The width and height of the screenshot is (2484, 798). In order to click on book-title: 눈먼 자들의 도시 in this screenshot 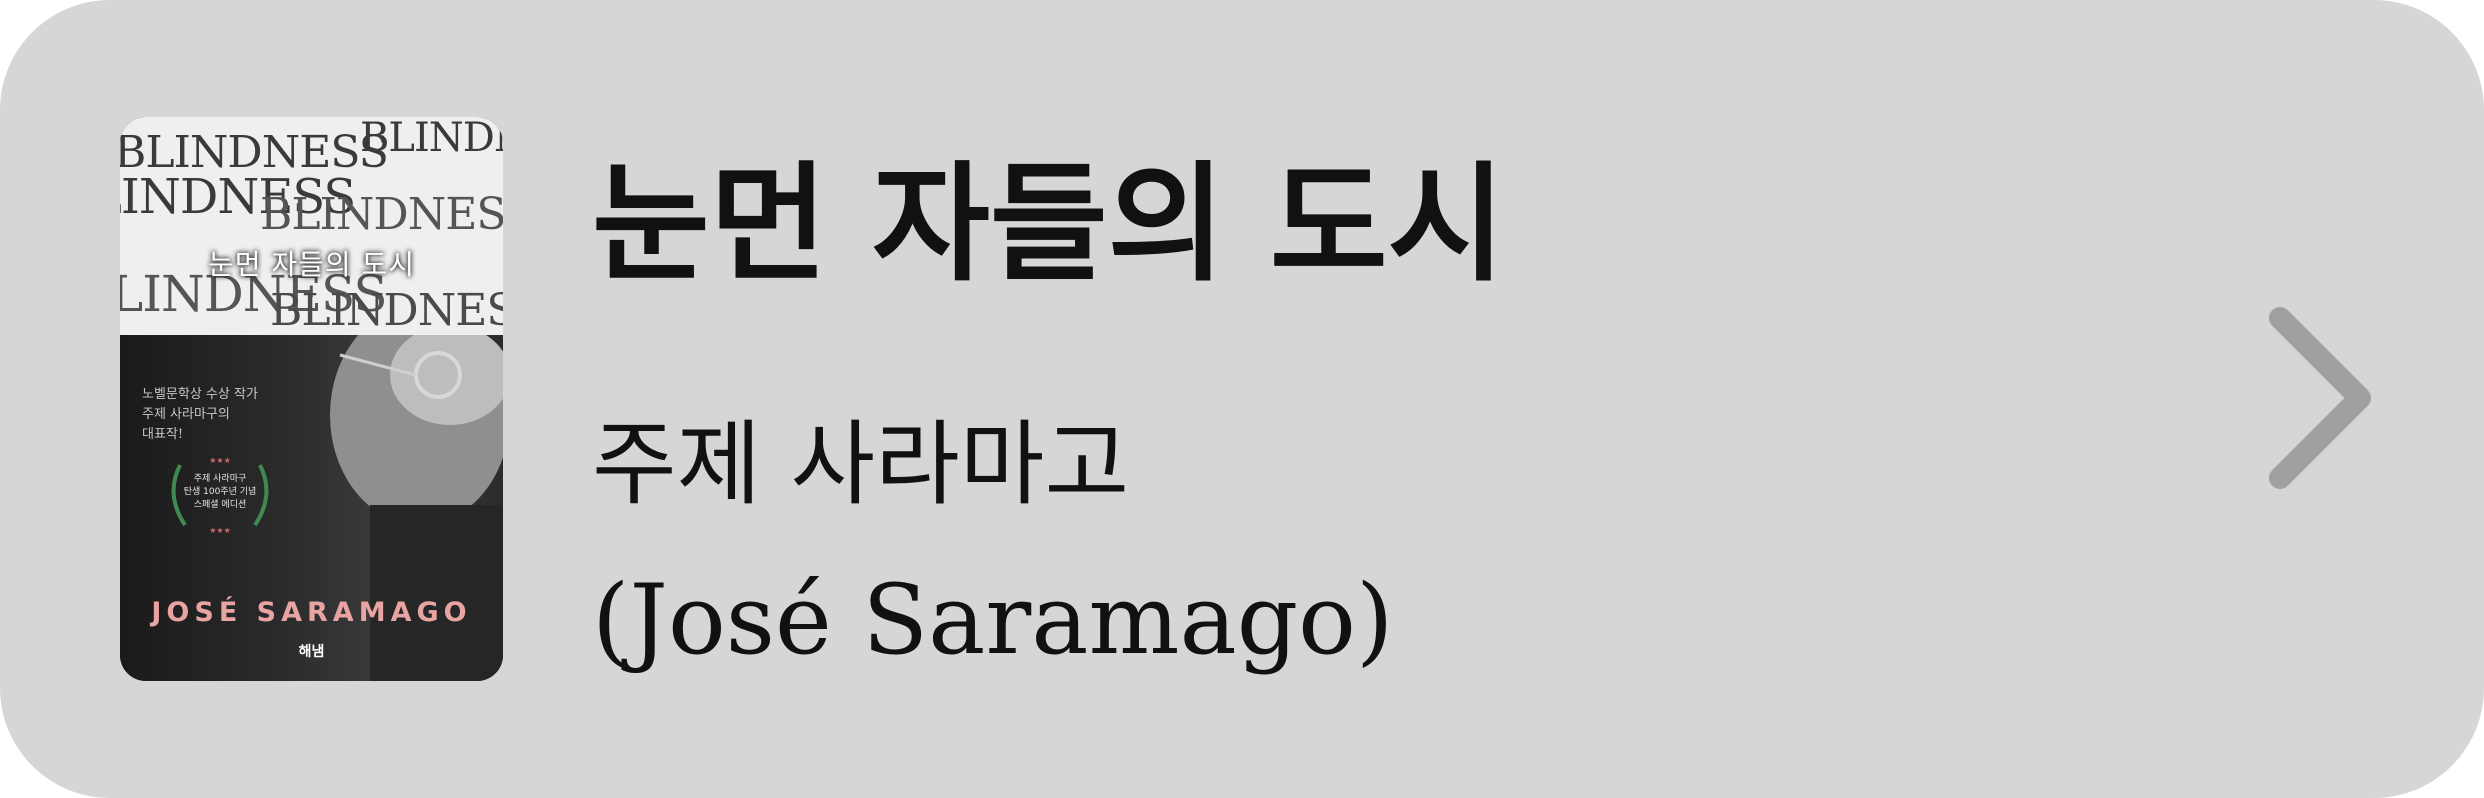, I will do `click(1049, 224)`.